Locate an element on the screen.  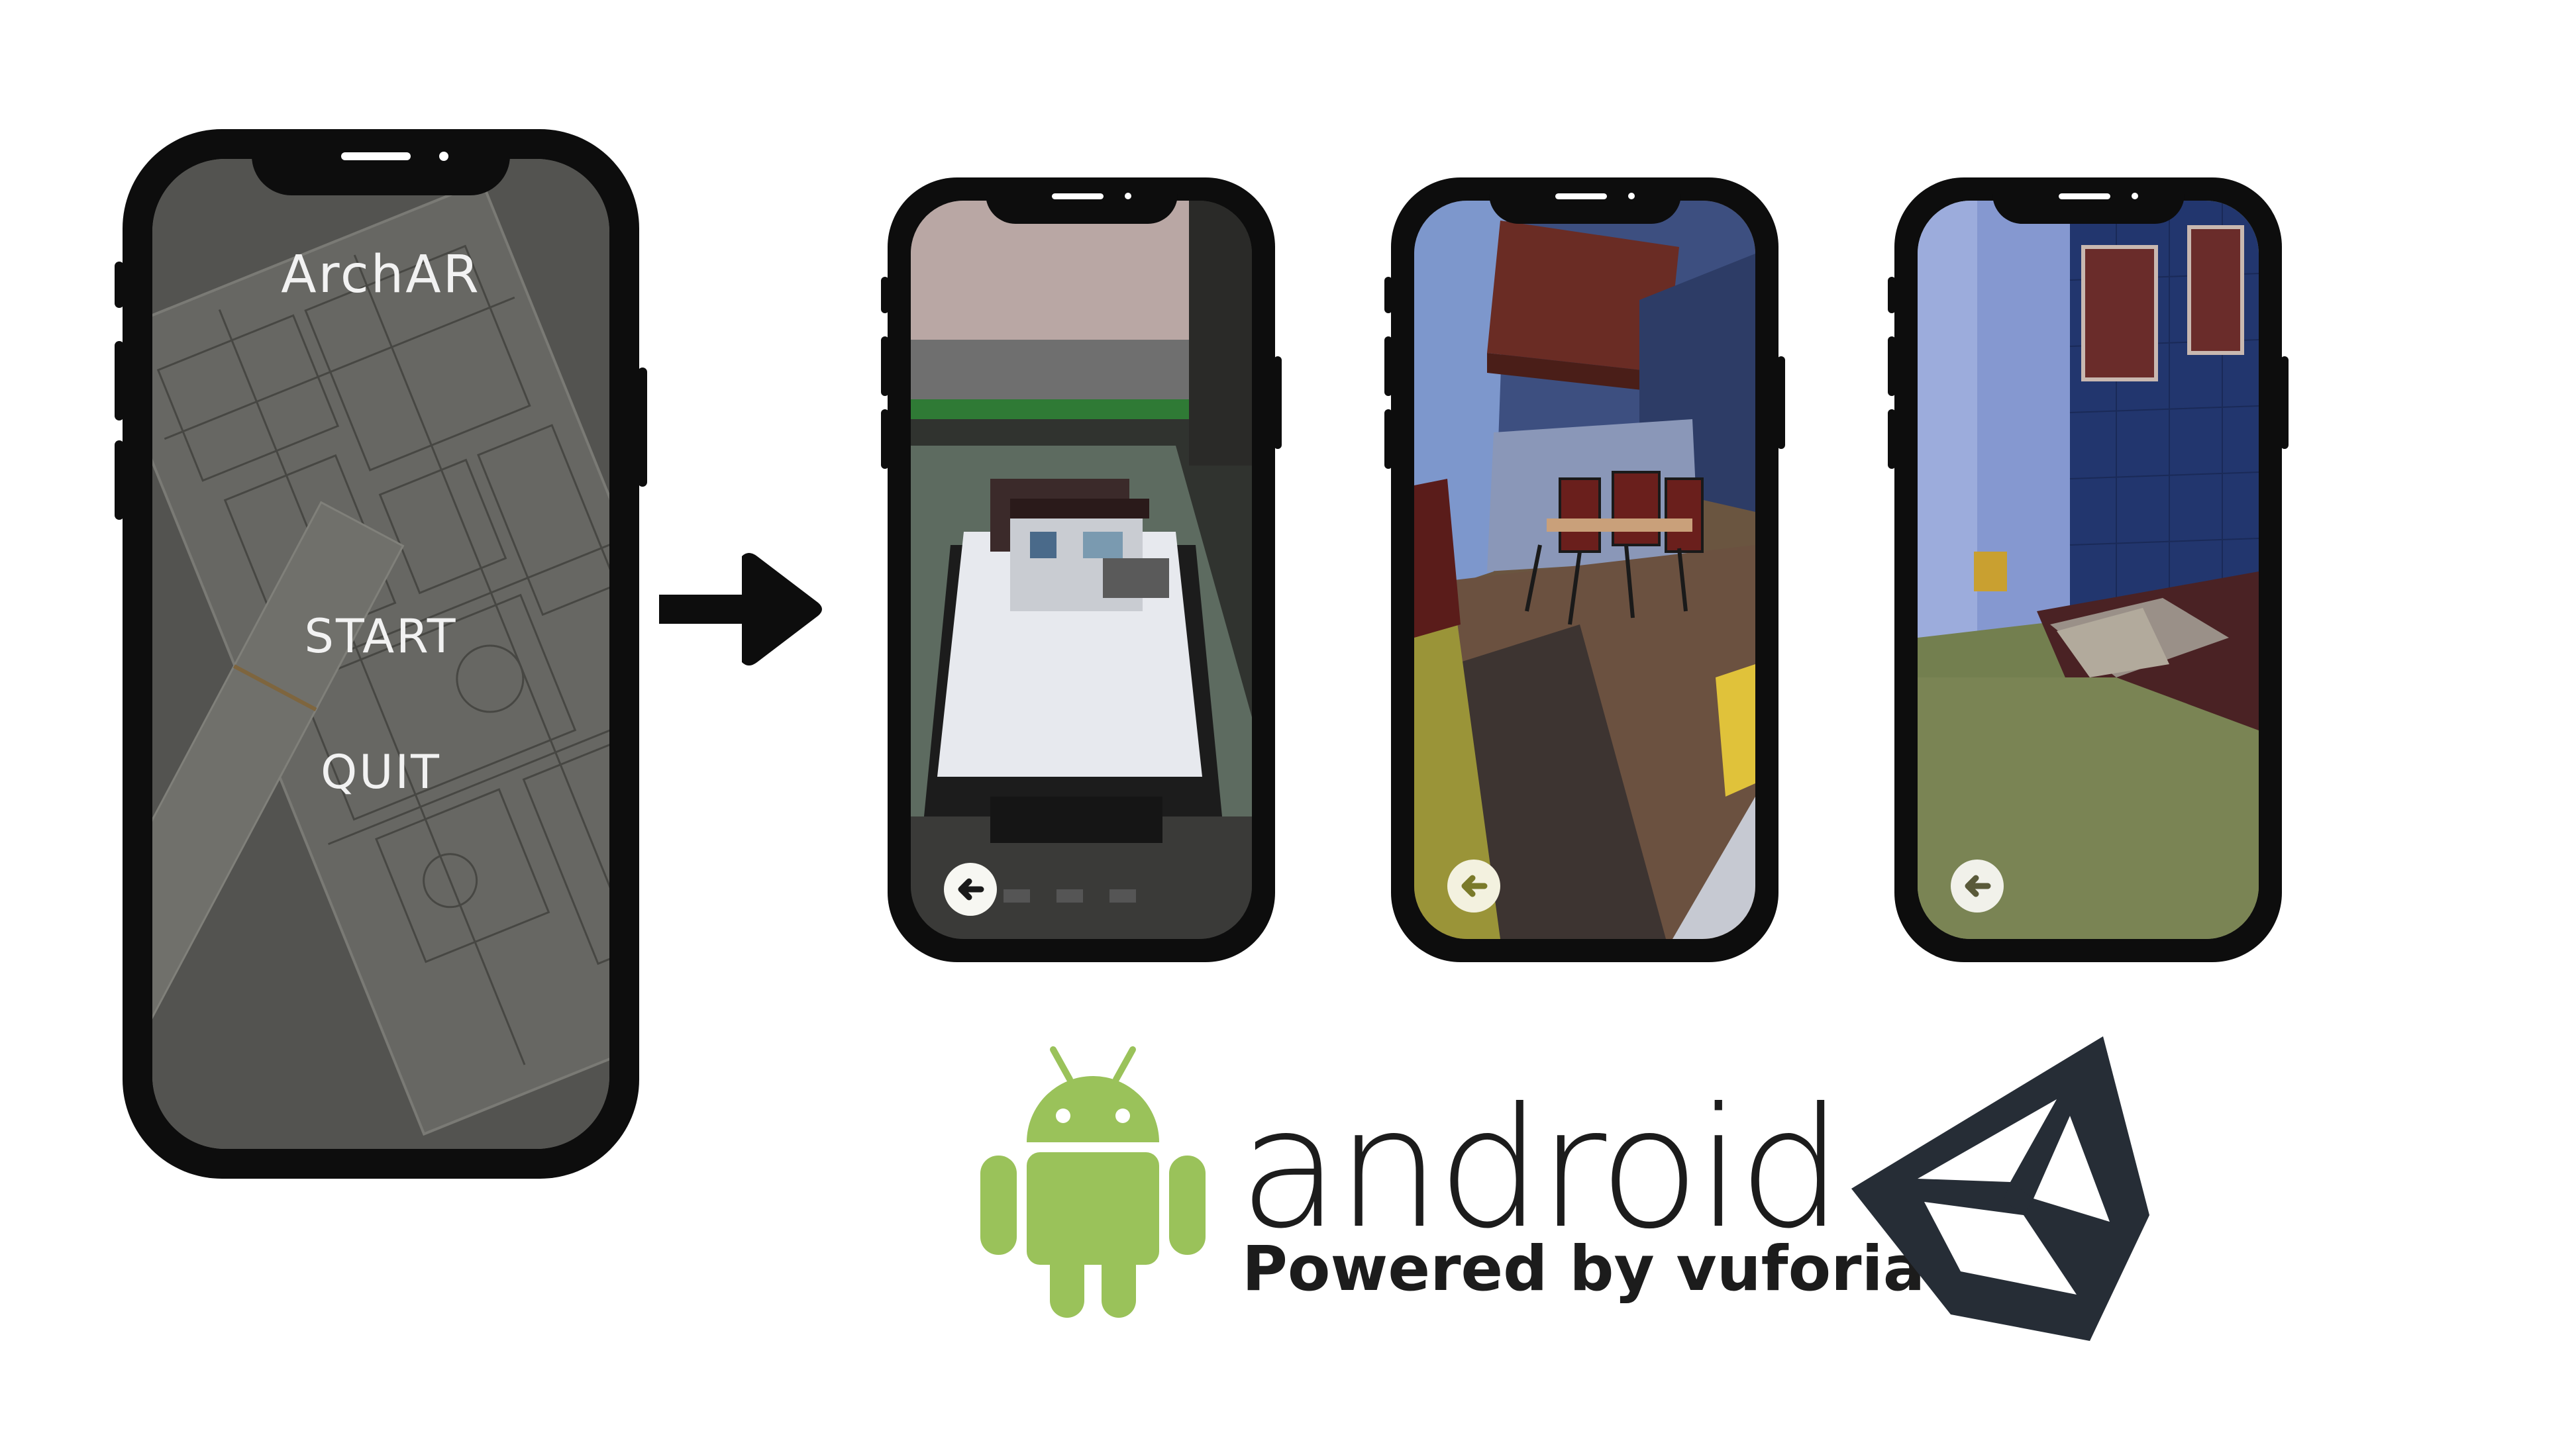
powered-by-vuforia-text: Powered by vuforia is located at coordinates (1584, 1269).